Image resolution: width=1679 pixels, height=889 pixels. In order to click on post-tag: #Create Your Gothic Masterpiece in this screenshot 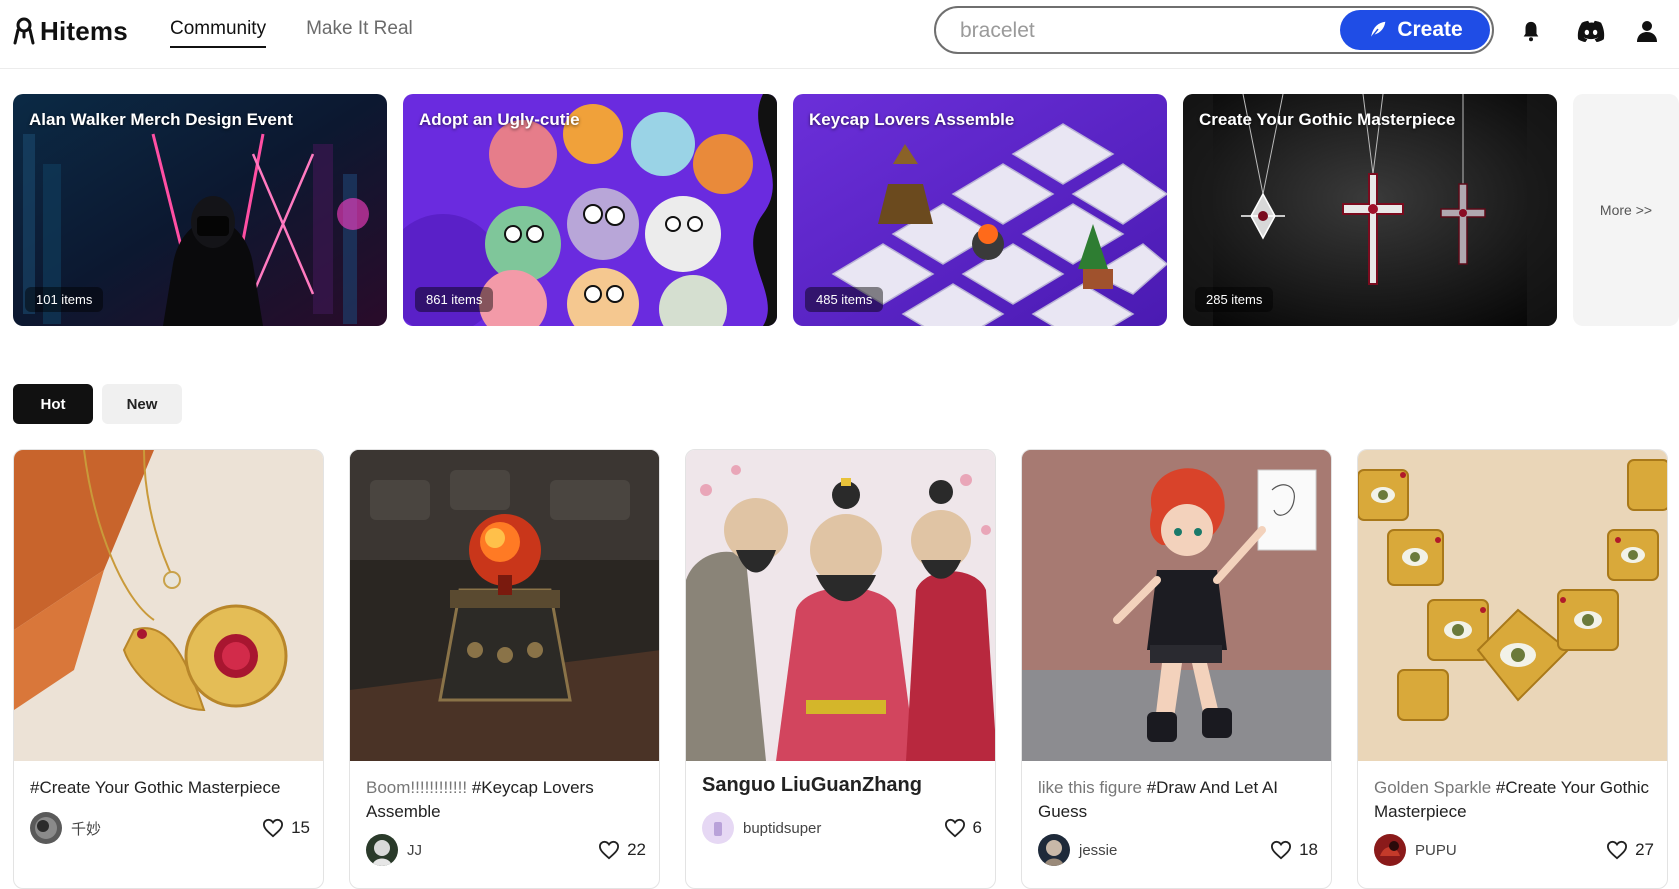, I will do `click(155, 787)`.